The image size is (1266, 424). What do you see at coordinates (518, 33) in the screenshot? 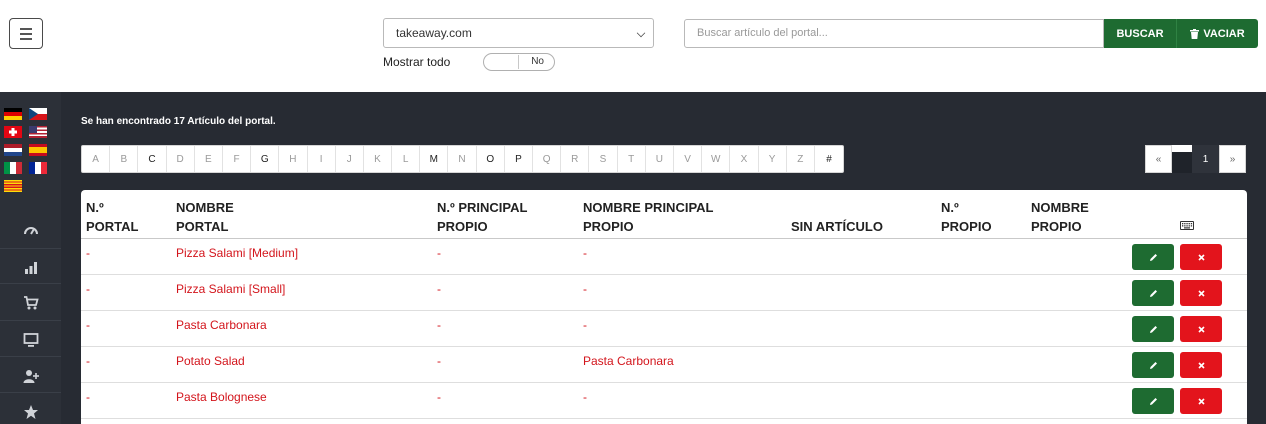
I see `portal-select: takeaway.com` at bounding box center [518, 33].